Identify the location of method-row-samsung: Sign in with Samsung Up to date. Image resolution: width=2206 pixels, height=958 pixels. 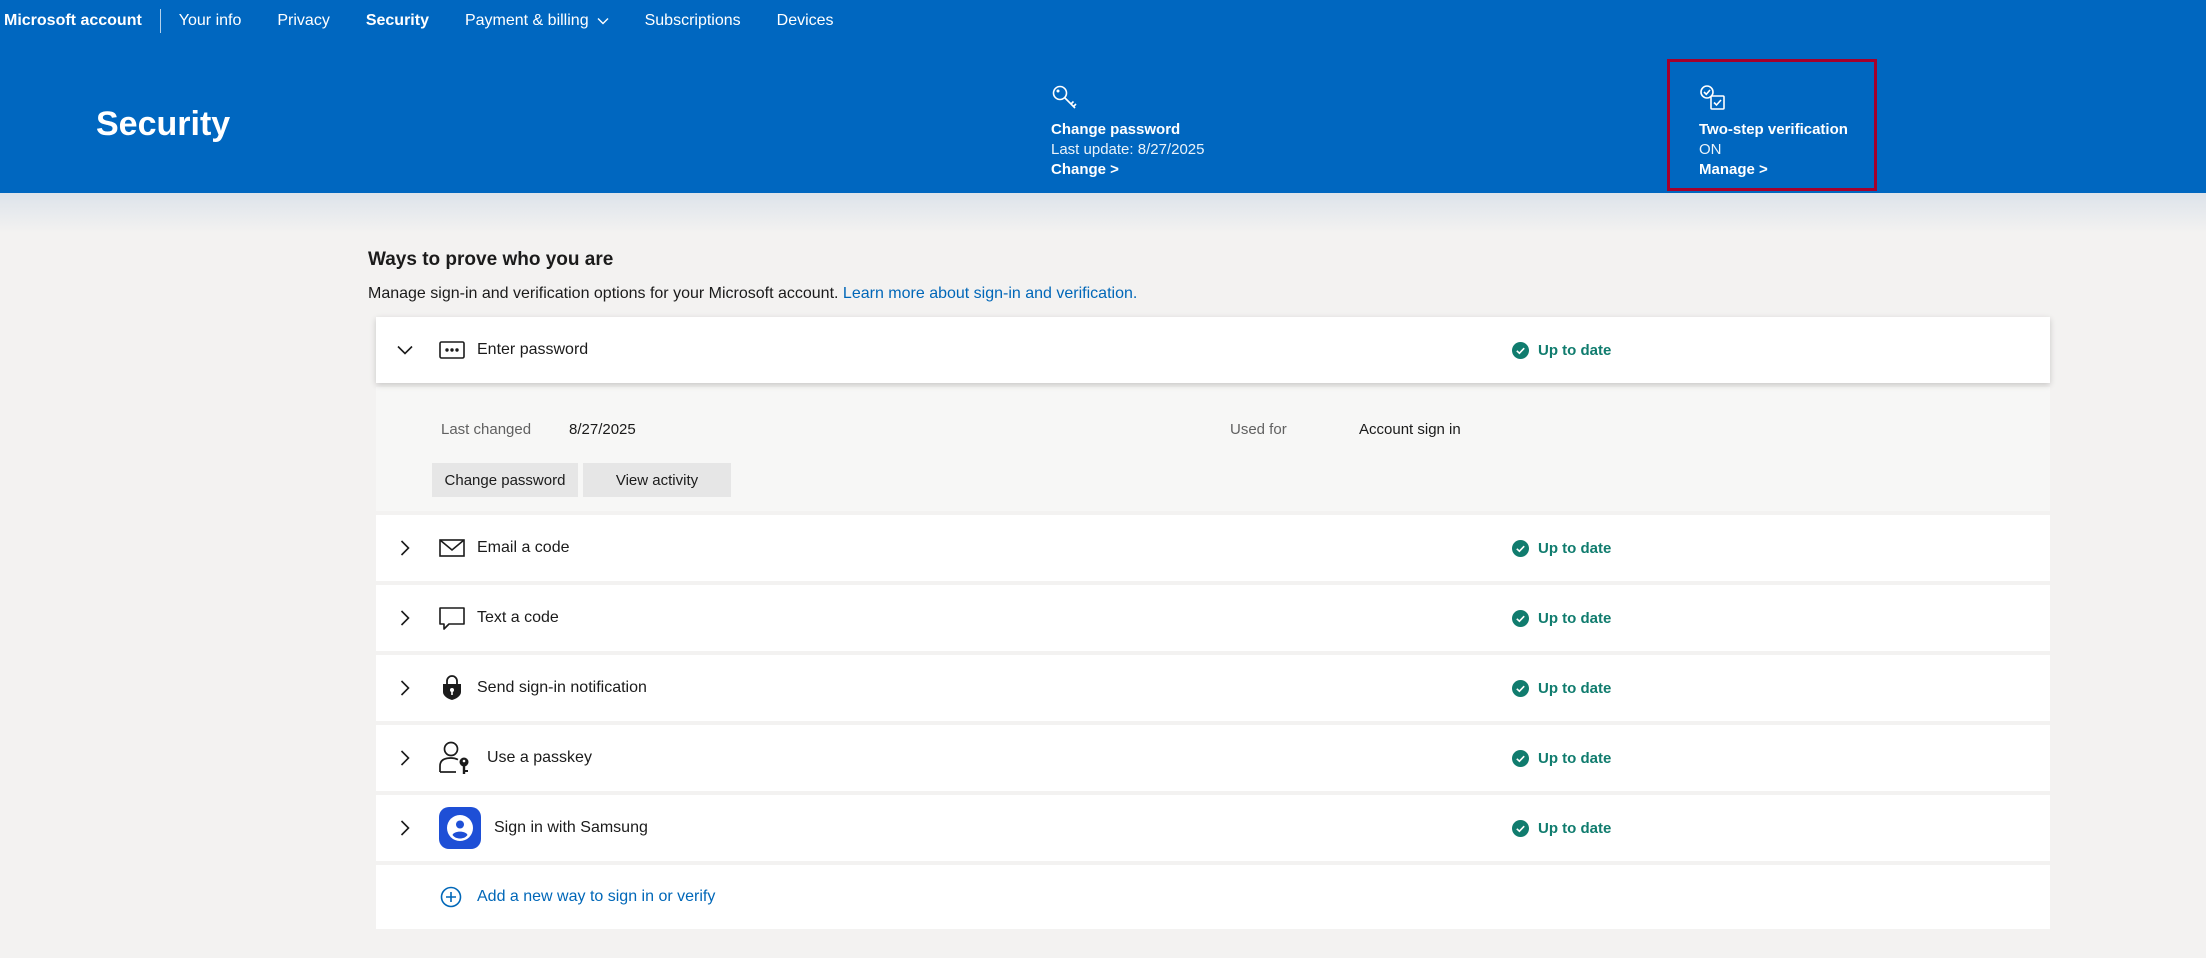
(1213, 828).